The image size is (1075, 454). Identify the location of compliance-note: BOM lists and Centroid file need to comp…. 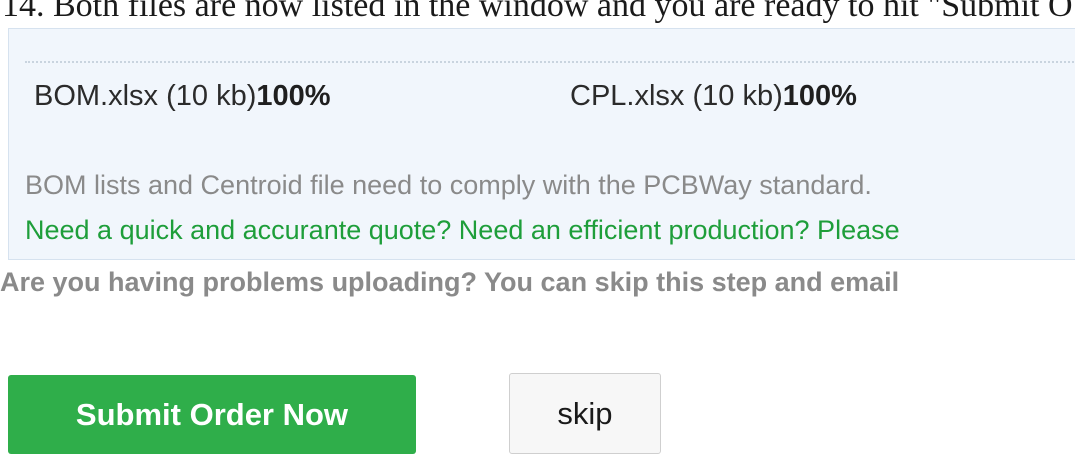
(448, 185).